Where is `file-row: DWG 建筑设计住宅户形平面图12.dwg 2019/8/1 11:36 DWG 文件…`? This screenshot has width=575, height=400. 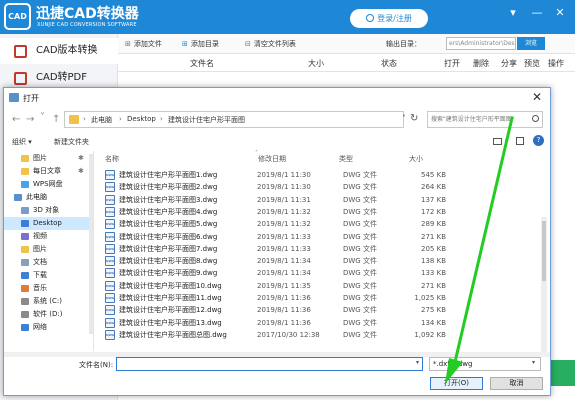
file-row: DWG 建筑设计住宅户形平面图12.dwg 2019/8/1 11:36 DWG 文件… is located at coordinates (275, 310).